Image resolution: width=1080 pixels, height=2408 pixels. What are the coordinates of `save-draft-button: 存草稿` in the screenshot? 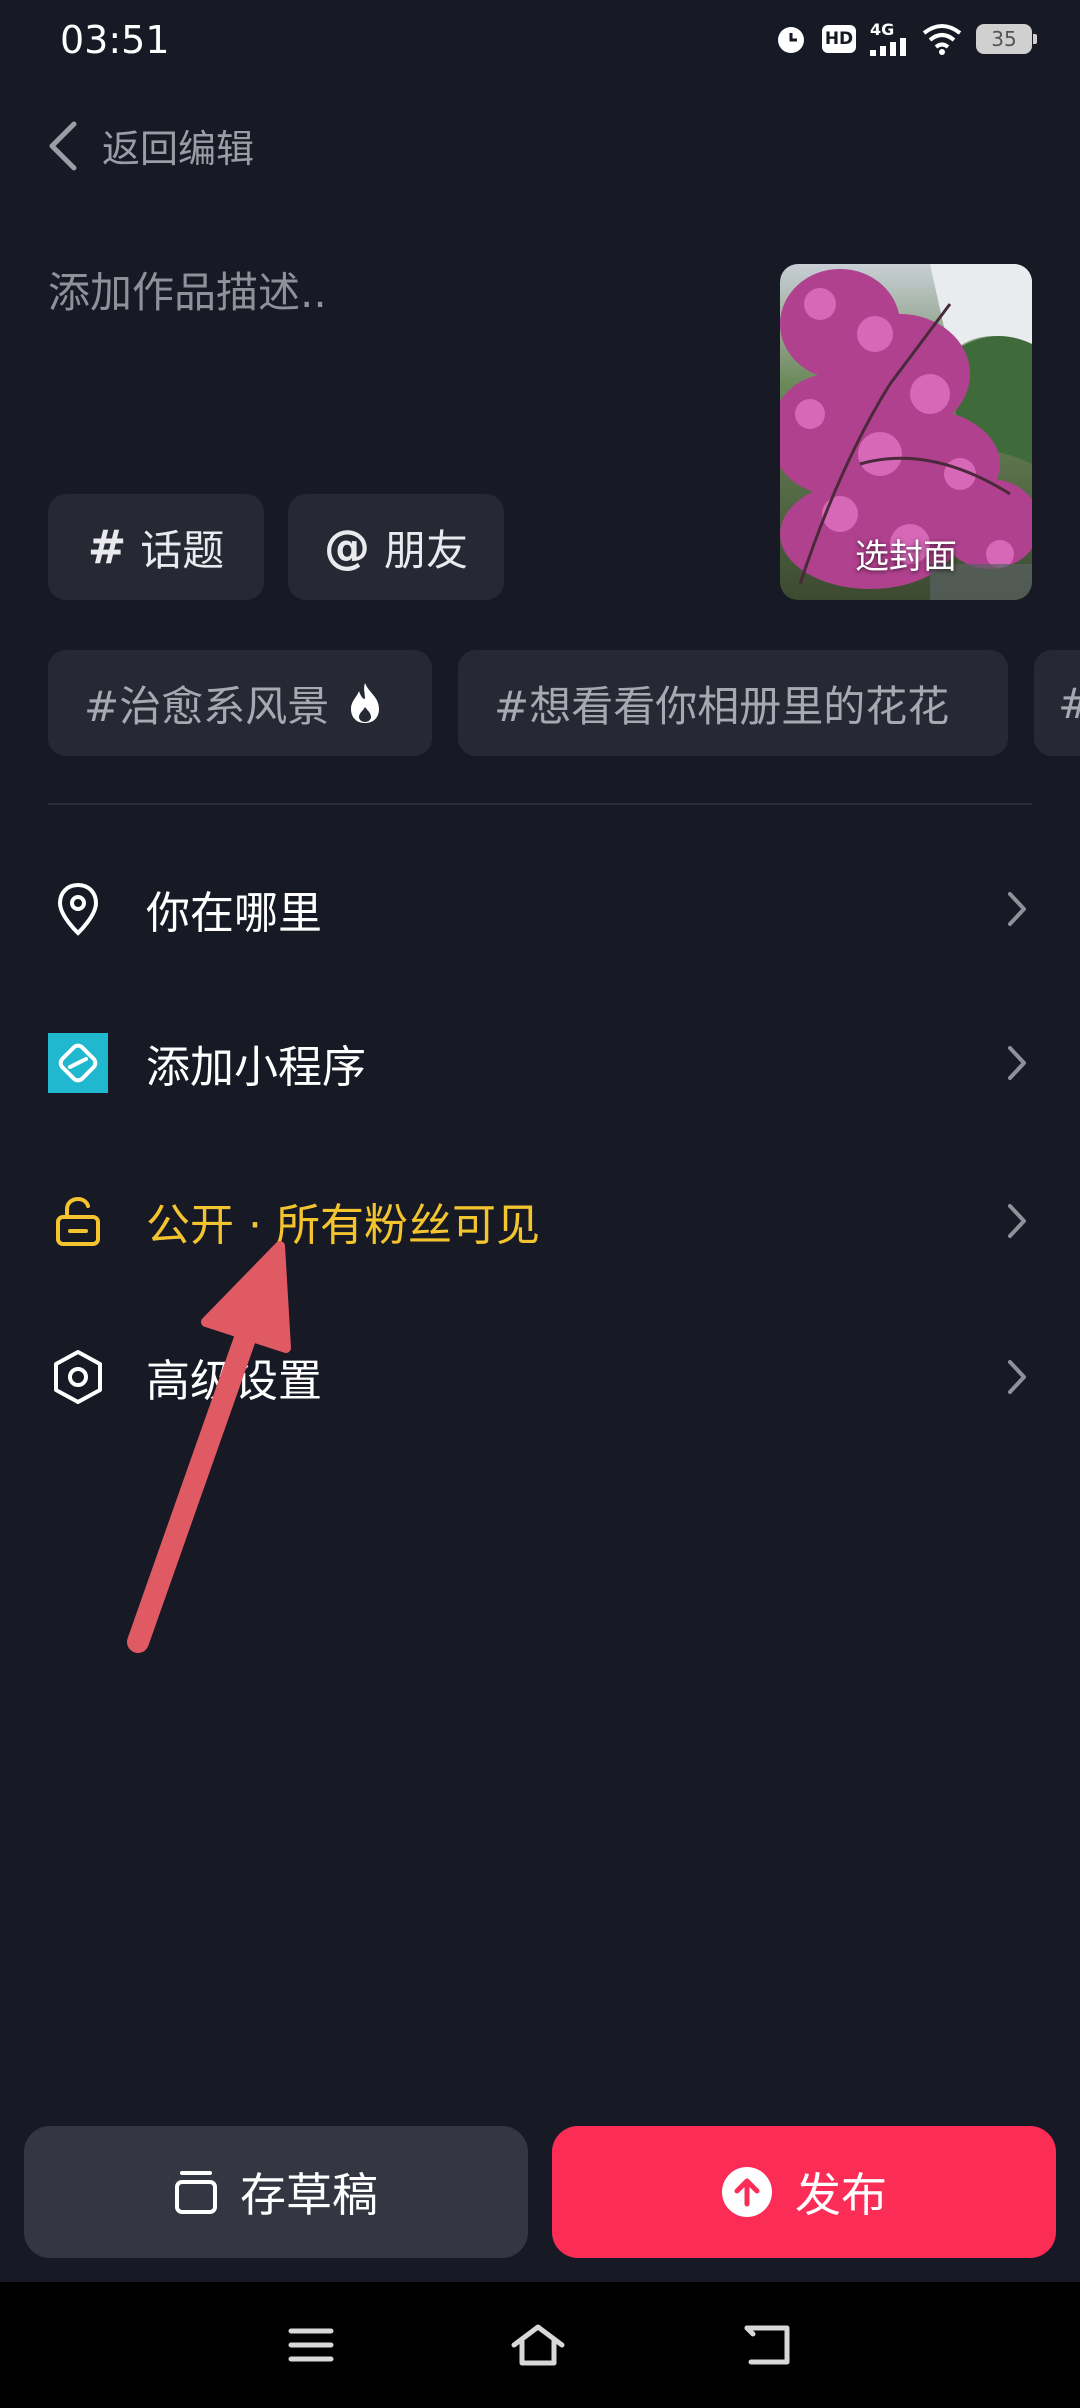 It's located at (276, 2192).